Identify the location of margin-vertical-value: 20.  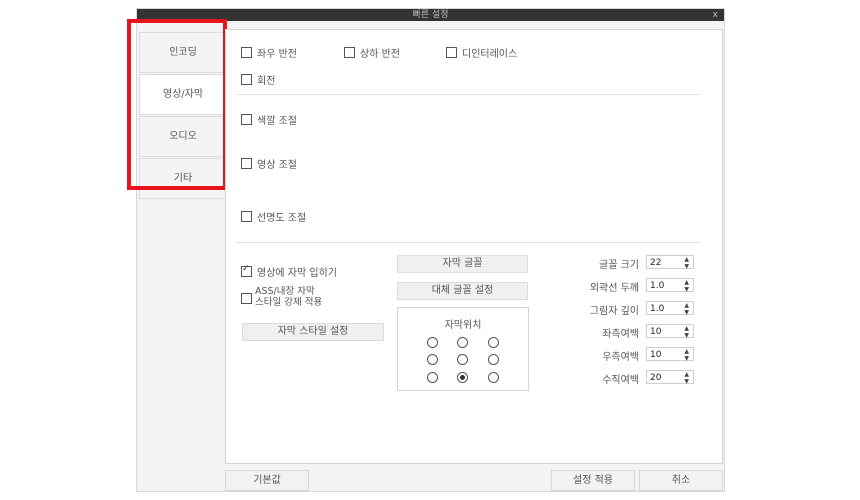
(656, 378).